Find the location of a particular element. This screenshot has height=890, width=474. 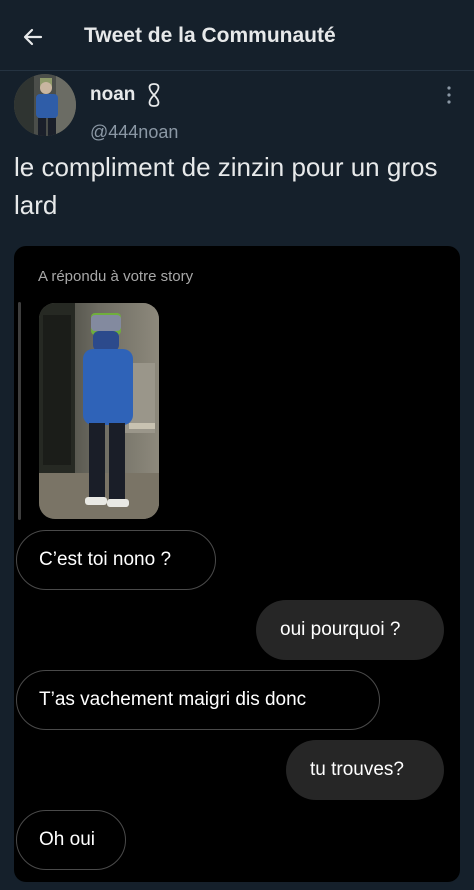

message-text: oui pourquoi ? is located at coordinates (340, 629).